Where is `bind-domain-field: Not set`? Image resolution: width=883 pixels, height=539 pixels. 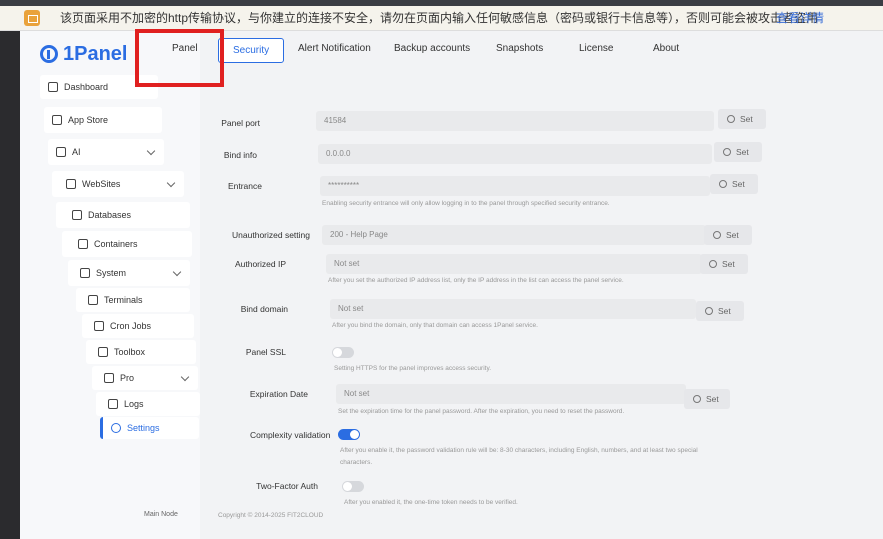 bind-domain-field: Not set is located at coordinates (513, 309).